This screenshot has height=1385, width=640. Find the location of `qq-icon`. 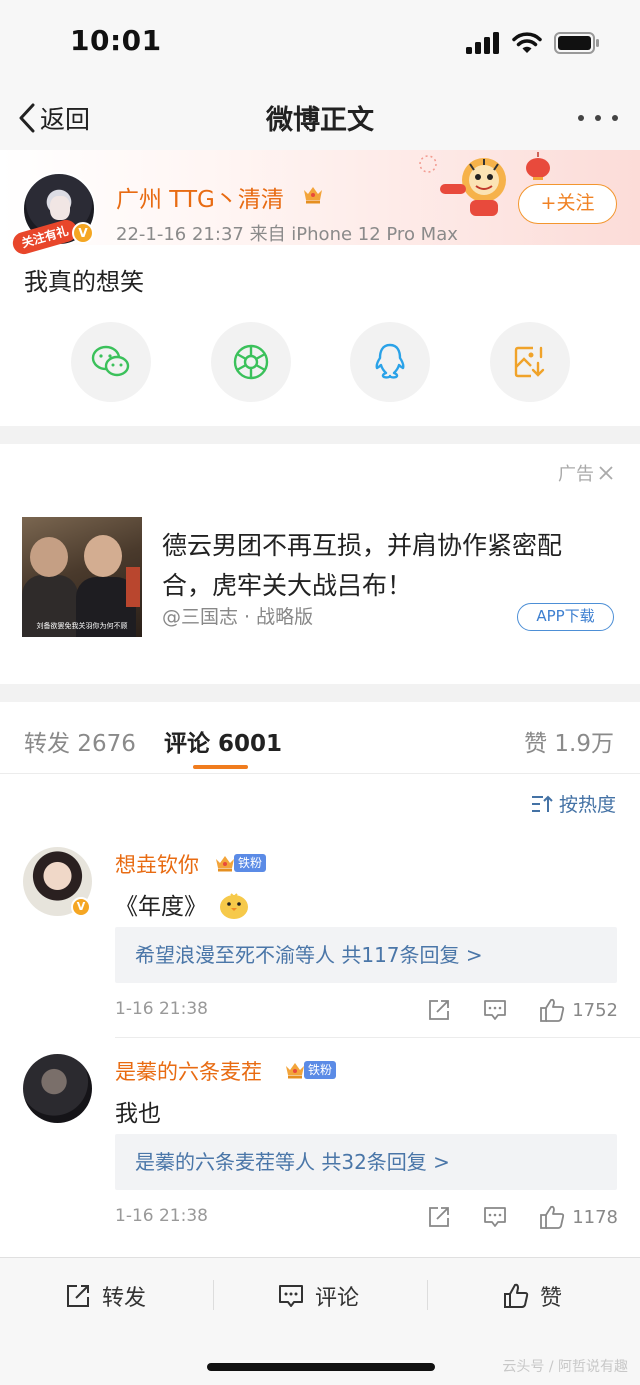

qq-icon is located at coordinates (390, 361).